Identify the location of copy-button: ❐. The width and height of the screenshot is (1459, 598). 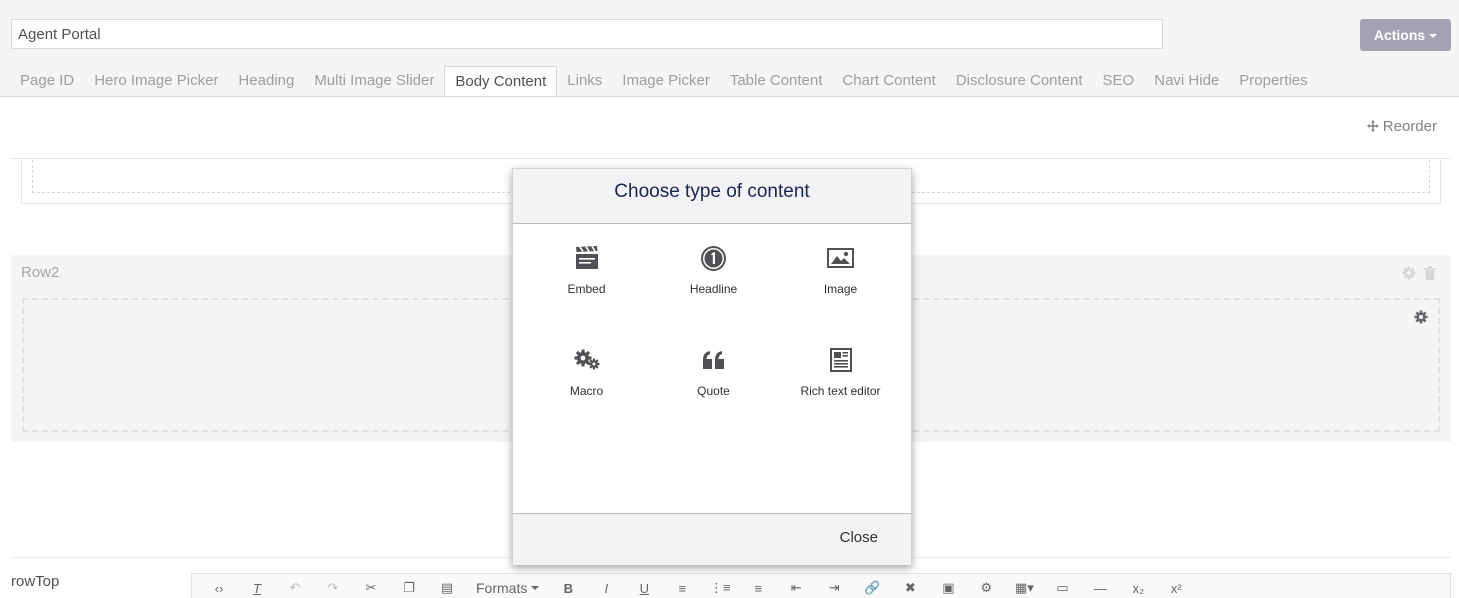
(409, 586).